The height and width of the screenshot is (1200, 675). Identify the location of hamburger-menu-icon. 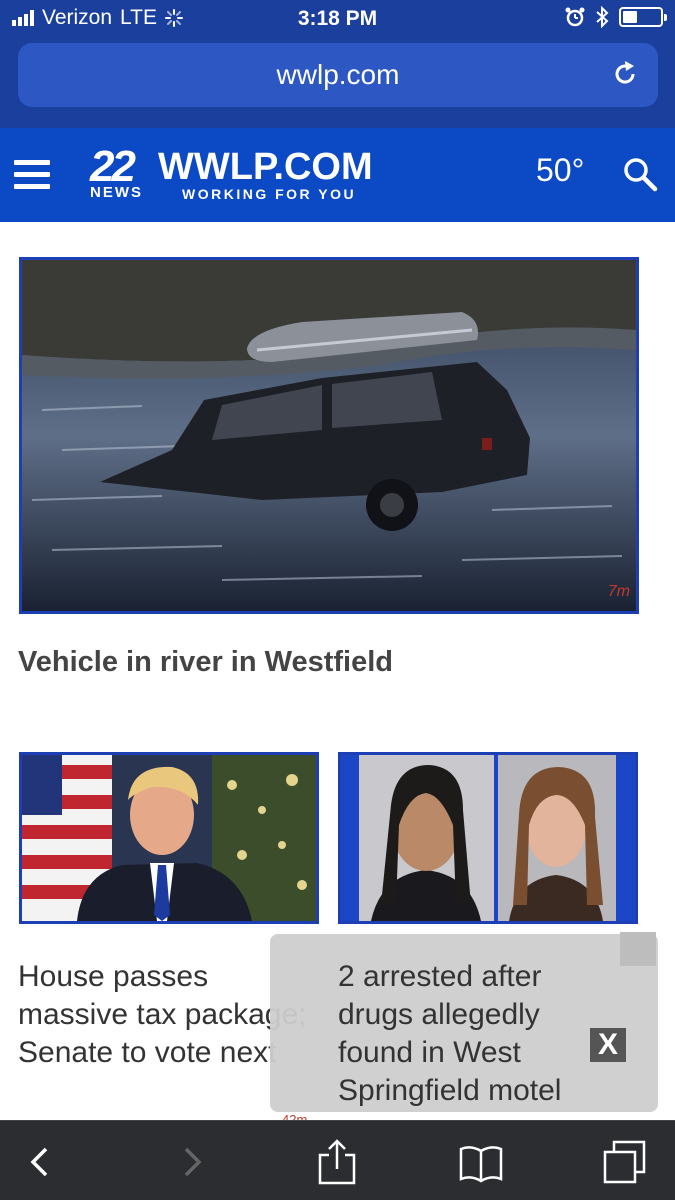
(32, 175).